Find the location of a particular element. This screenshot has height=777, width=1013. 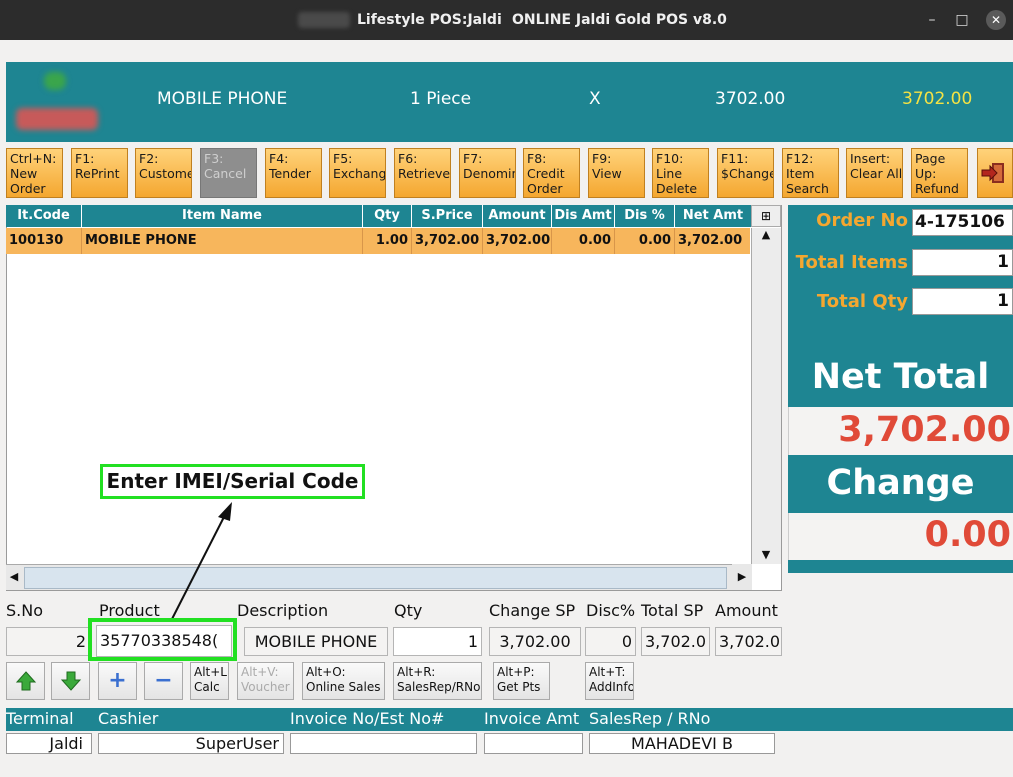

new-order-button: Ctrl+N: New Order is located at coordinates (34, 173).